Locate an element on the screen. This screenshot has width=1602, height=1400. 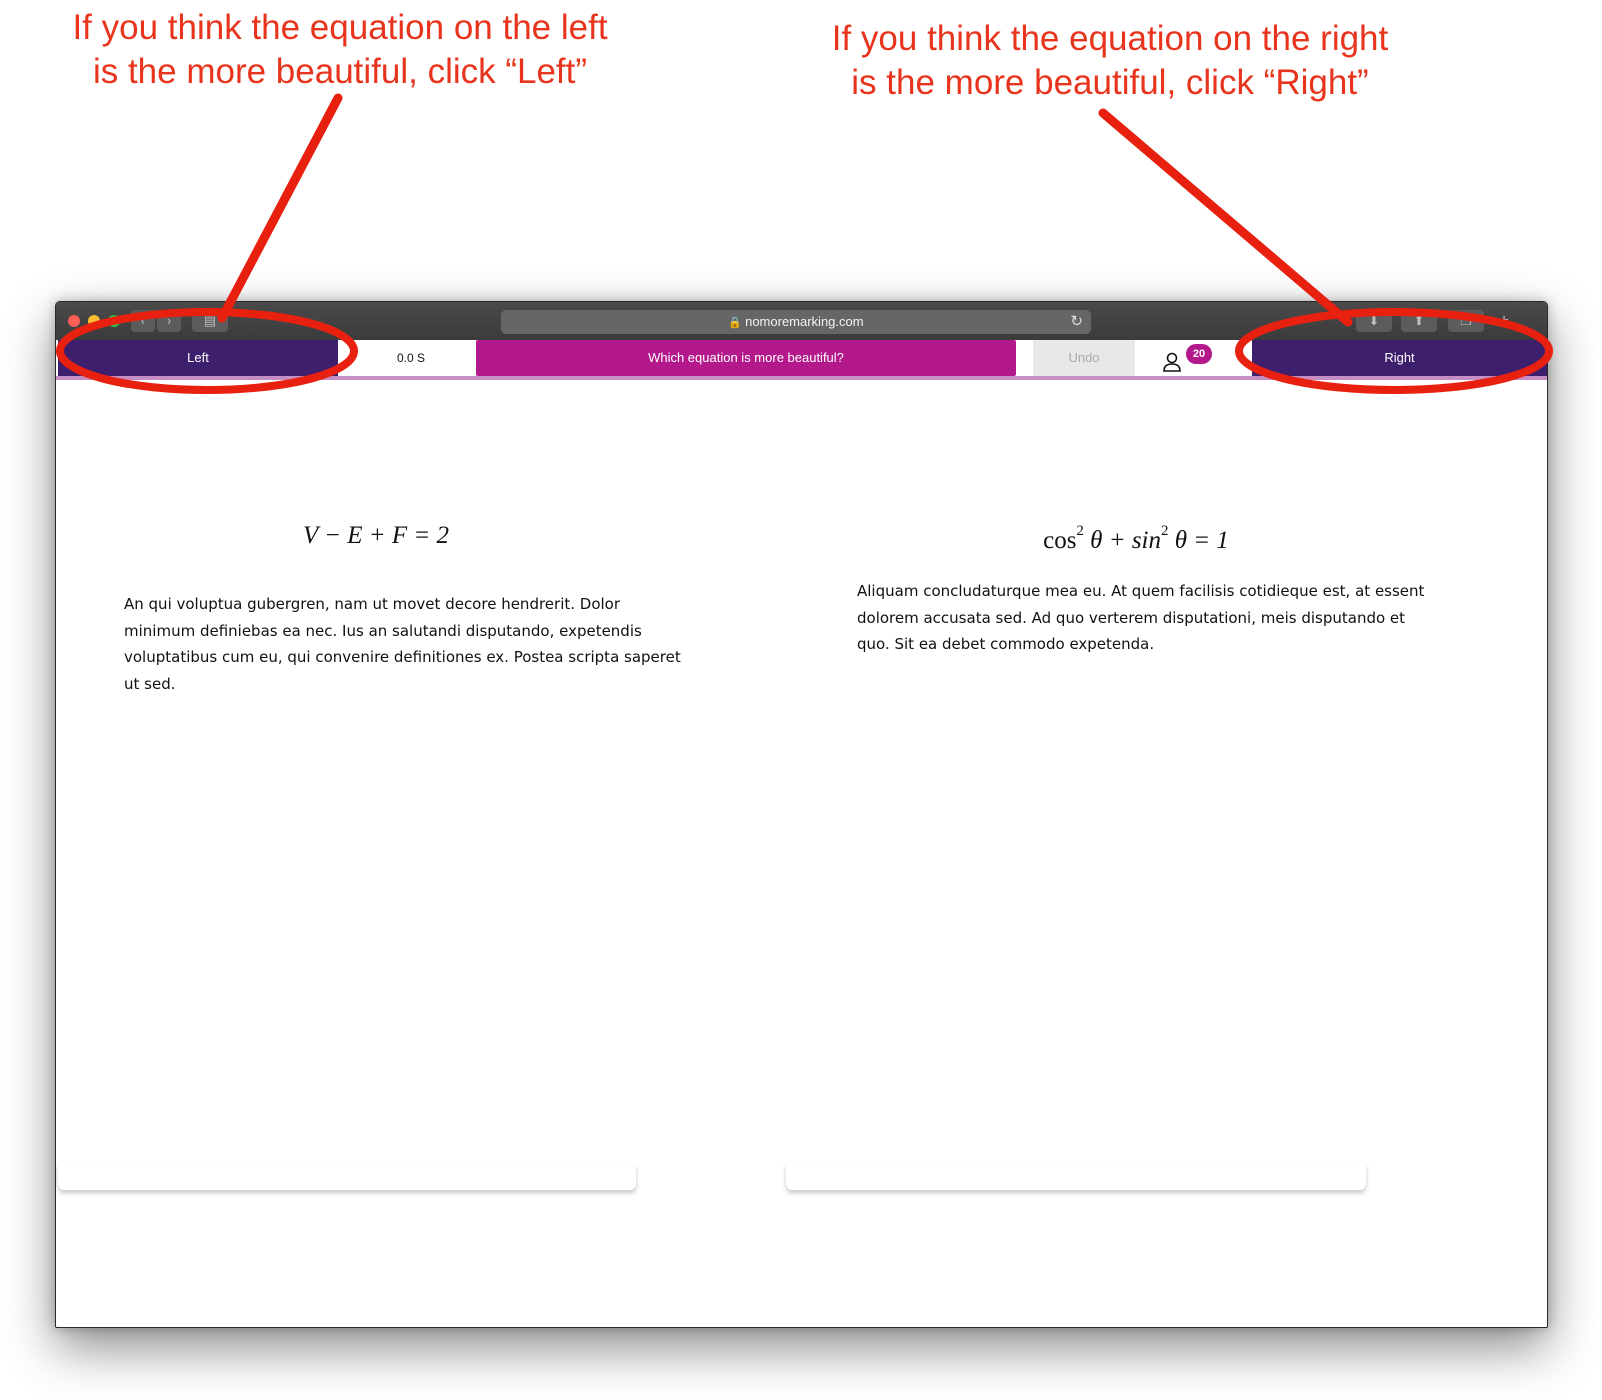
question-banner: Which equation is more beautiful? is located at coordinates (746, 358).